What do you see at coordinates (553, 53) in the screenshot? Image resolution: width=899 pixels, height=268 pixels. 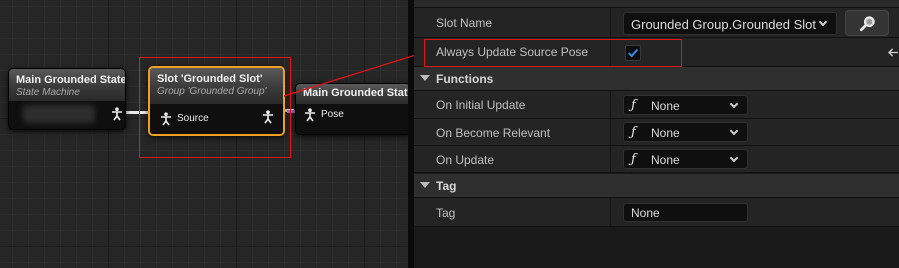 I see `property-highlight-box` at bounding box center [553, 53].